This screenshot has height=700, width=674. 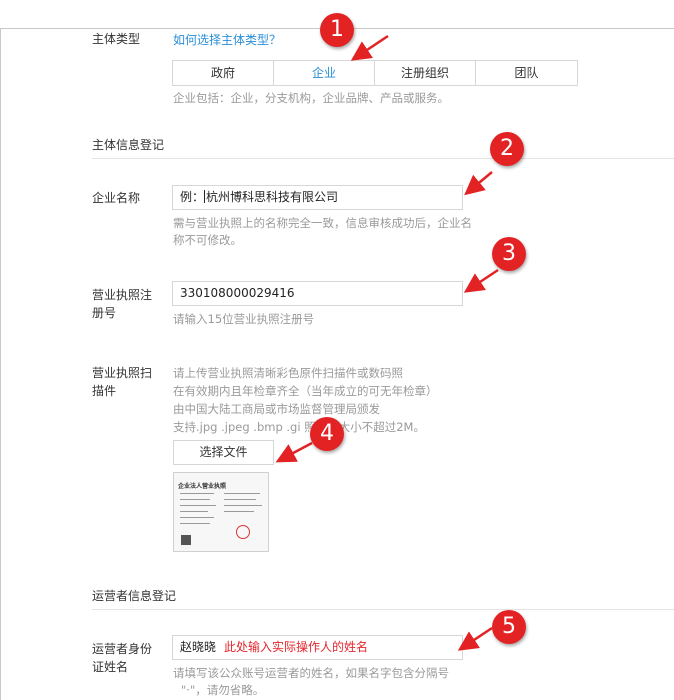 What do you see at coordinates (327, 434) in the screenshot?
I see `step-badge-4: 4` at bounding box center [327, 434].